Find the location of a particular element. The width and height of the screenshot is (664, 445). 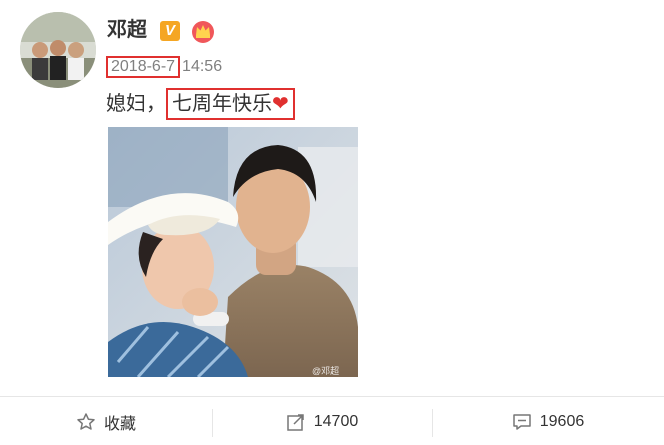

comment-count: 19606 is located at coordinates (562, 421).